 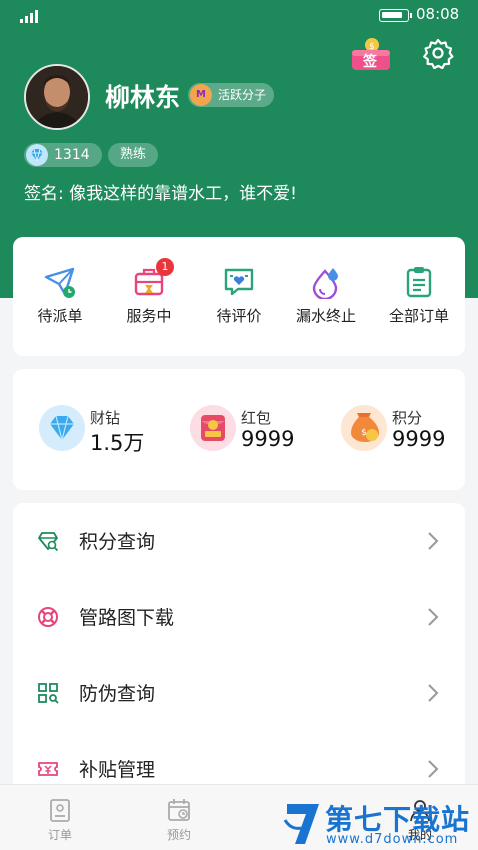 What do you see at coordinates (239, 16) in the screenshot?
I see `status-bar: 08:08` at bounding box center [239, 16].